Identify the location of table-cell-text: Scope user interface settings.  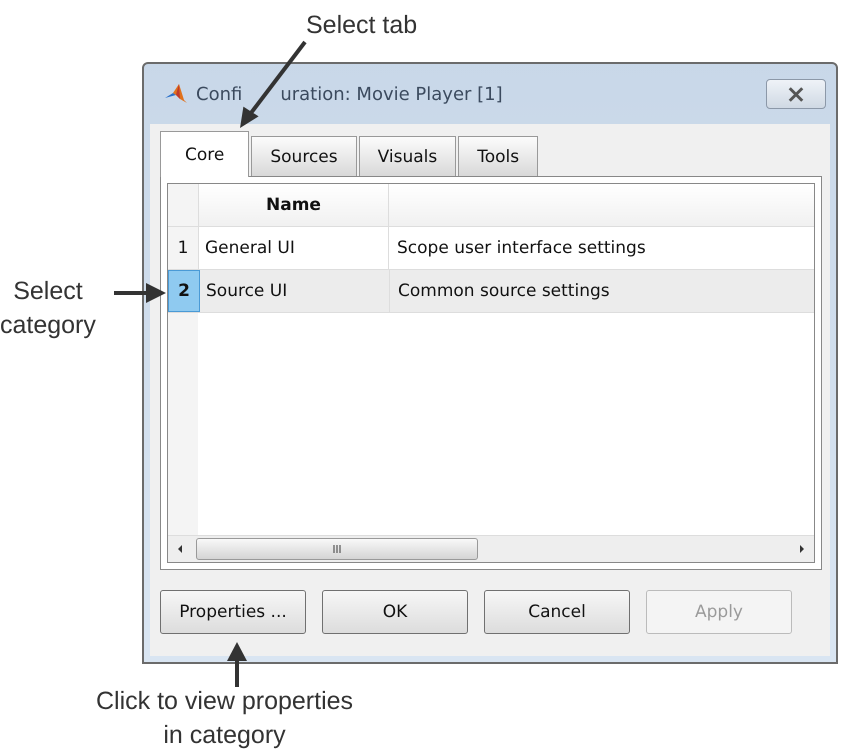
(521, 248).